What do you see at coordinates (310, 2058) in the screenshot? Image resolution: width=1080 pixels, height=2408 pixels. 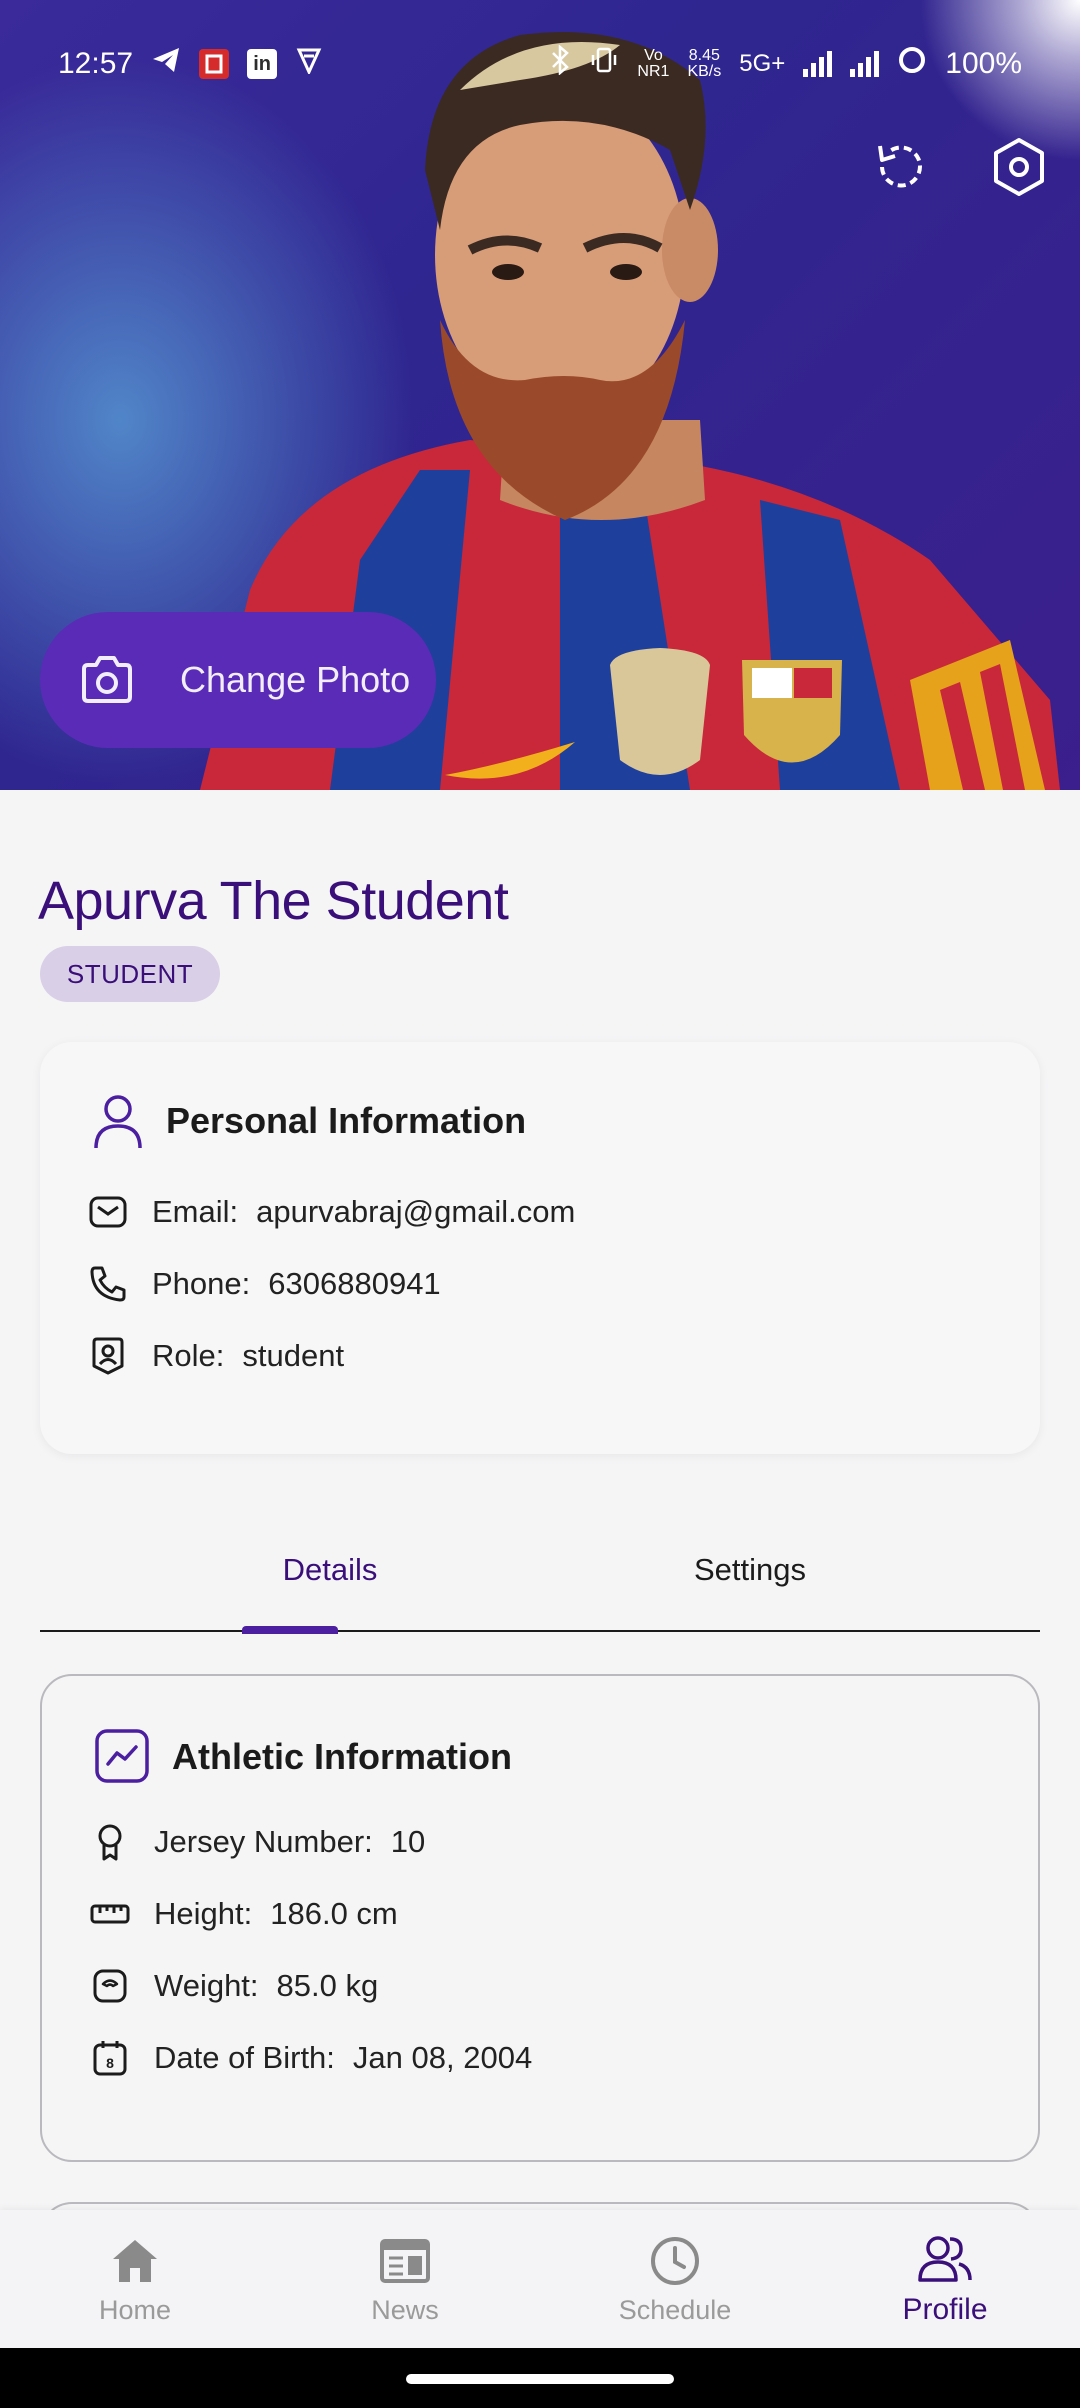 I see `date-of-birth-row: 8 Date of Birth: Jan 08, 2004` at bounding box center [310, 2058].